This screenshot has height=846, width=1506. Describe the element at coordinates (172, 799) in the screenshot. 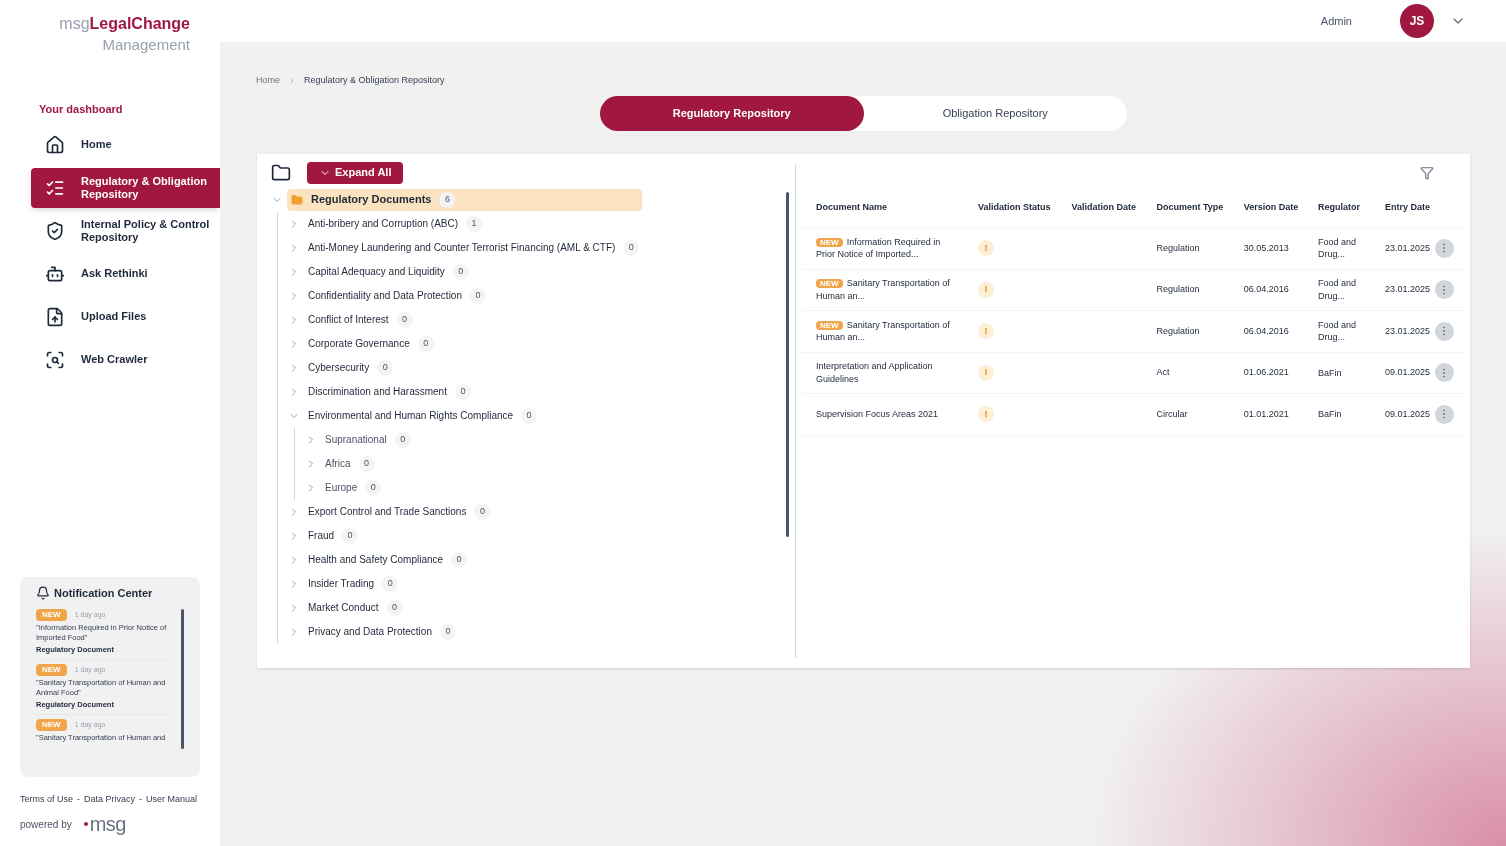

I see `footer-link: User Manual` at that location.